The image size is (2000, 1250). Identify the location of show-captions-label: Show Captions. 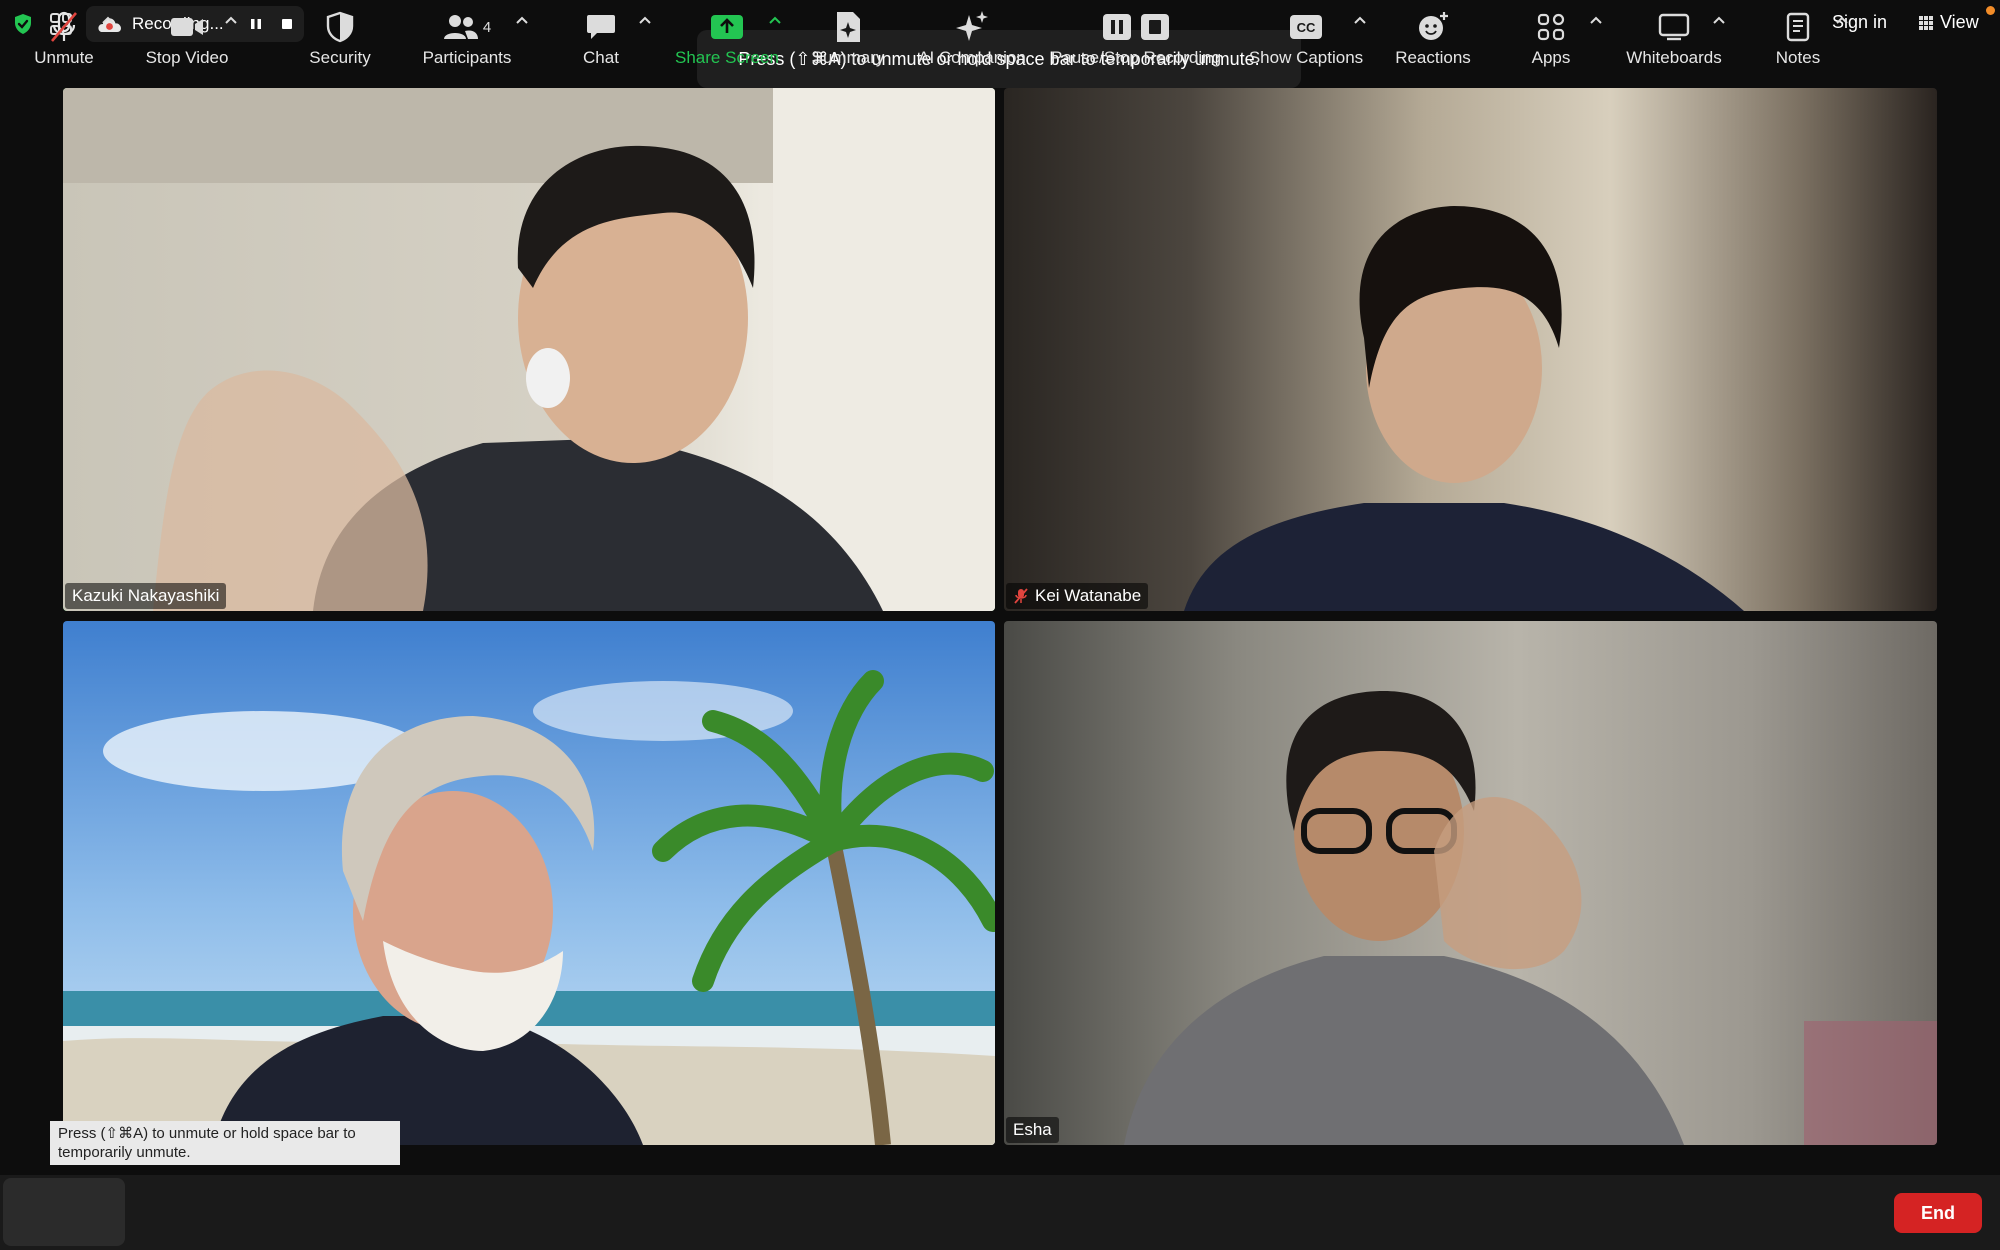
(1306, 57).